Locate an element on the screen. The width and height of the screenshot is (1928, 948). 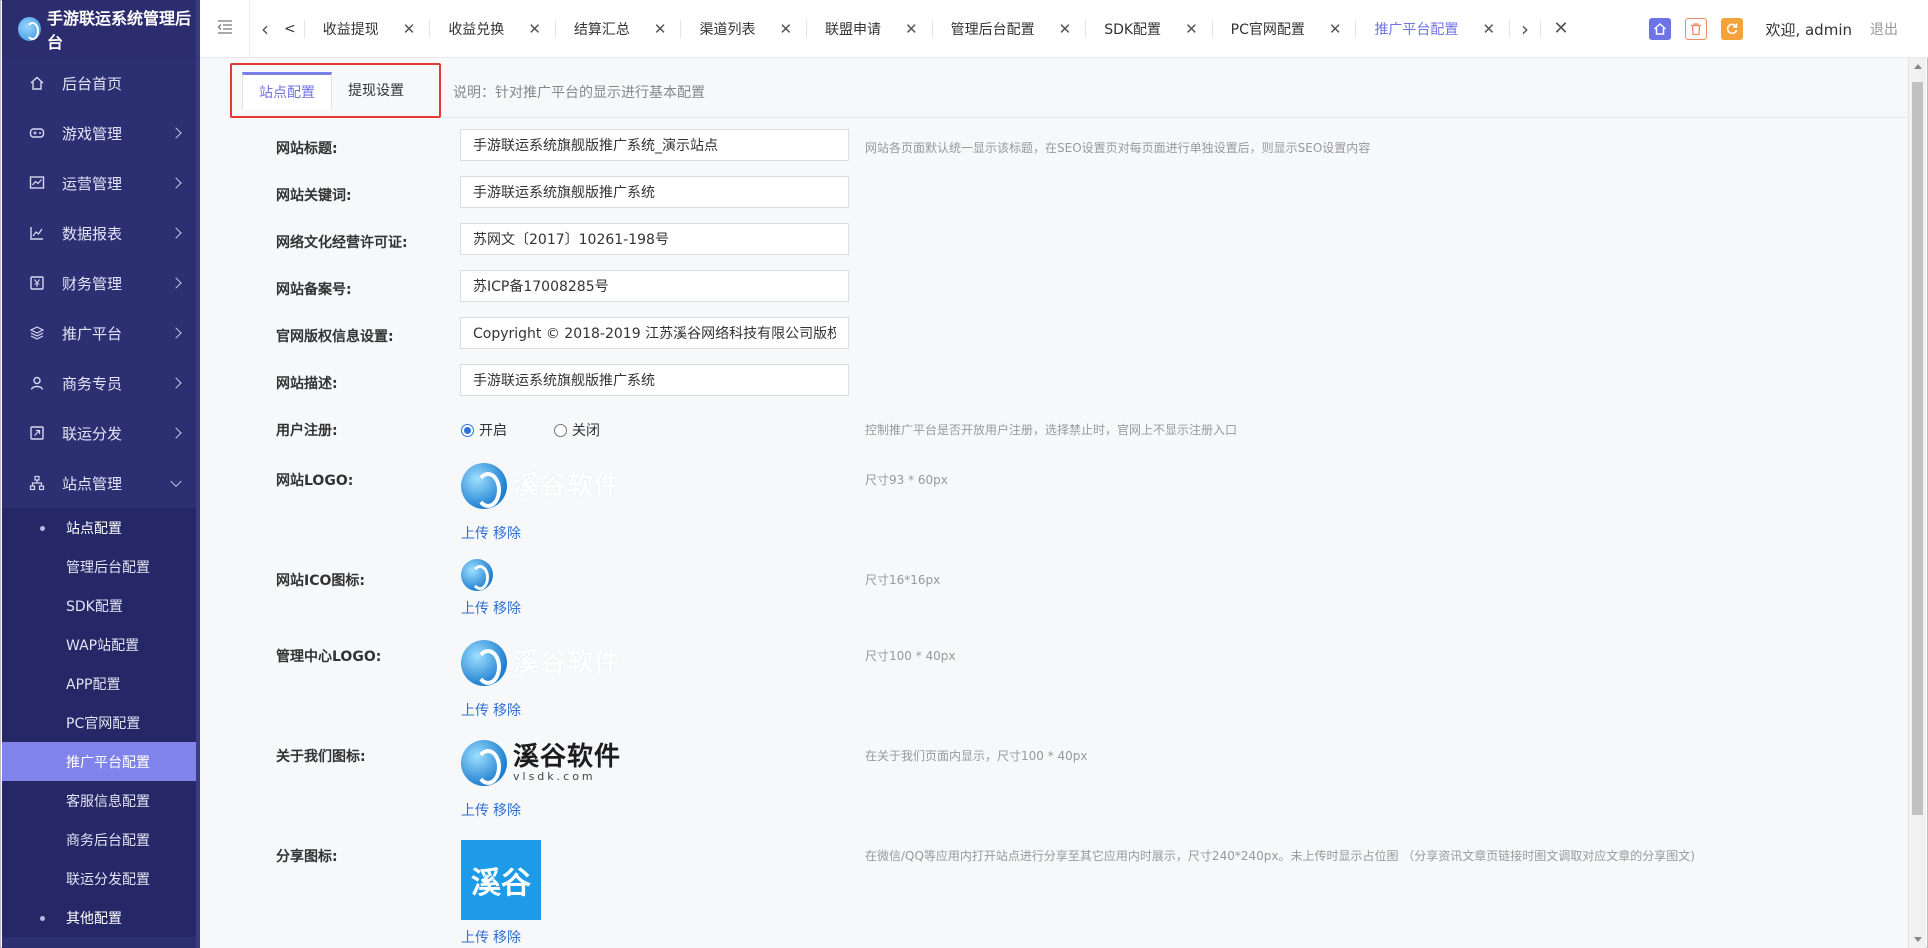
site-keywords-label: 网站关键词: is located at coordinates (314, 196).